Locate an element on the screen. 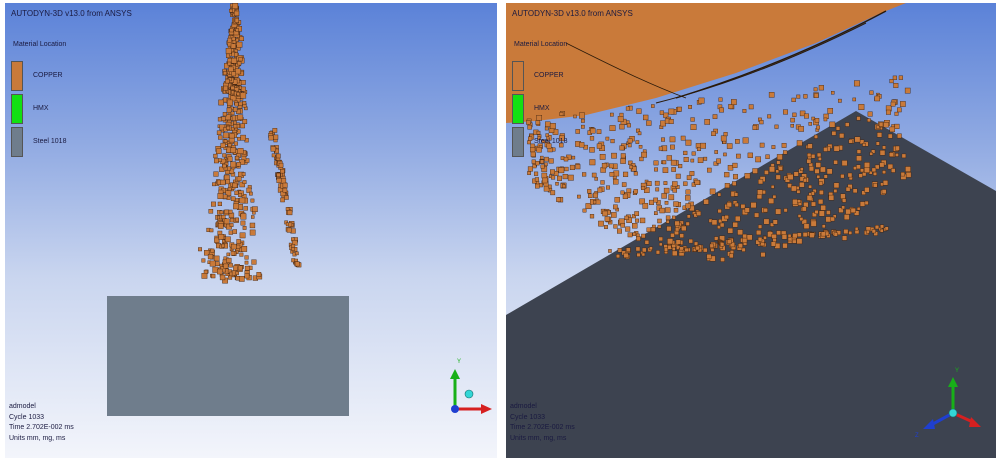  legend-item-hmx: HMX is located at coordinates (71, 109).